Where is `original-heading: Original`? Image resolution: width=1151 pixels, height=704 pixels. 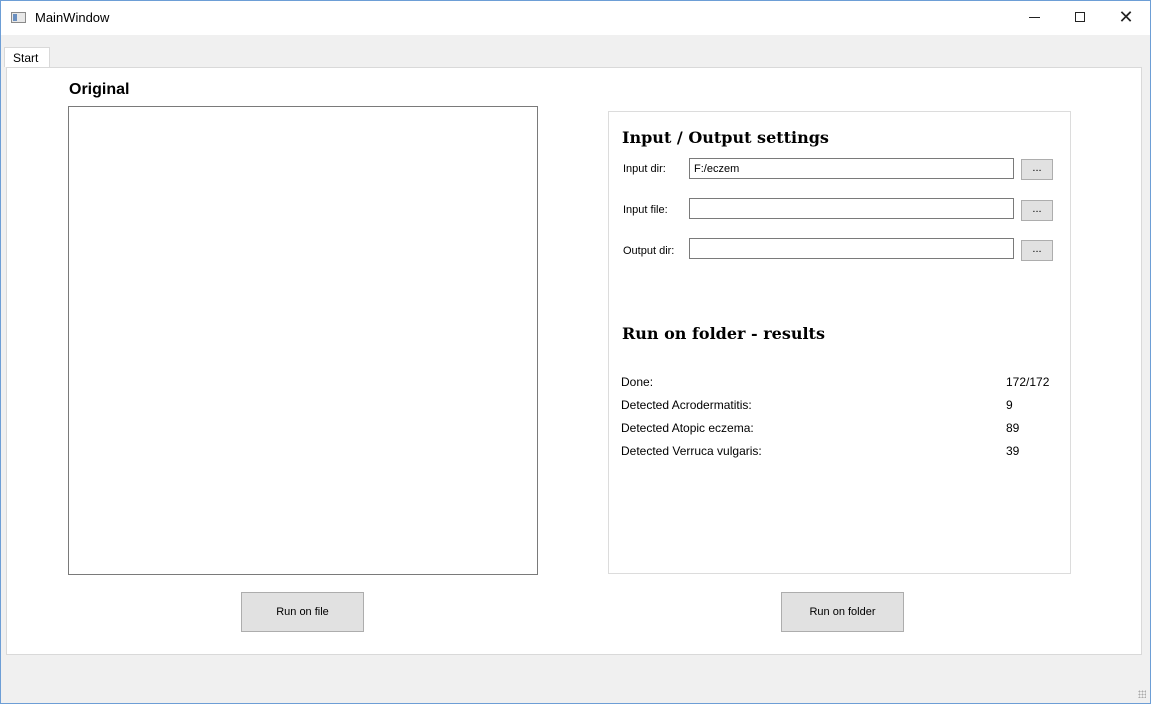
original-heading: Original is located at coordinates (99, 89).